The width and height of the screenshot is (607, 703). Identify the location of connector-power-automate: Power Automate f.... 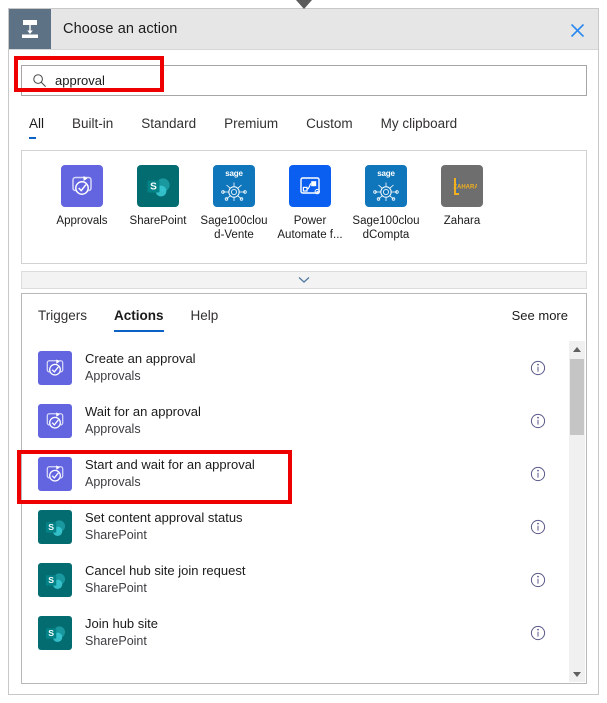
(310, 203).